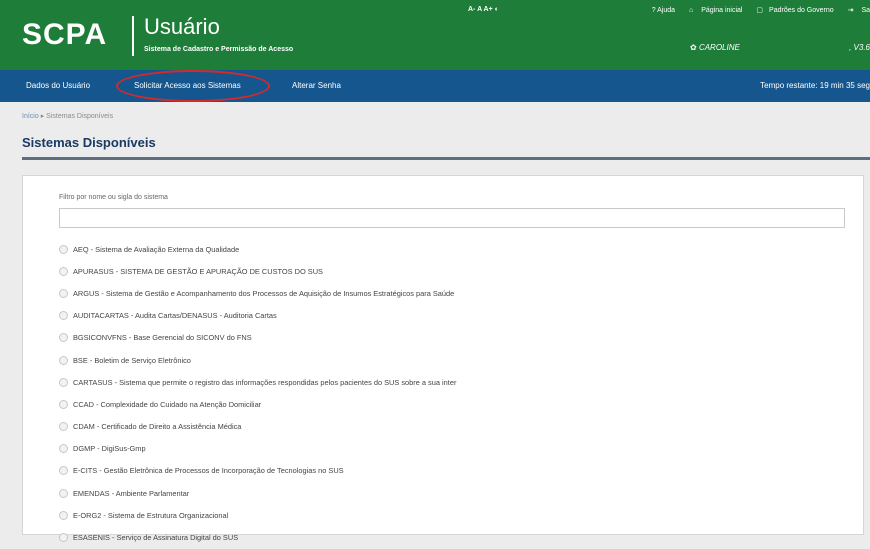  I want to click on scpa-logo: SCPA, so click(64, 35).